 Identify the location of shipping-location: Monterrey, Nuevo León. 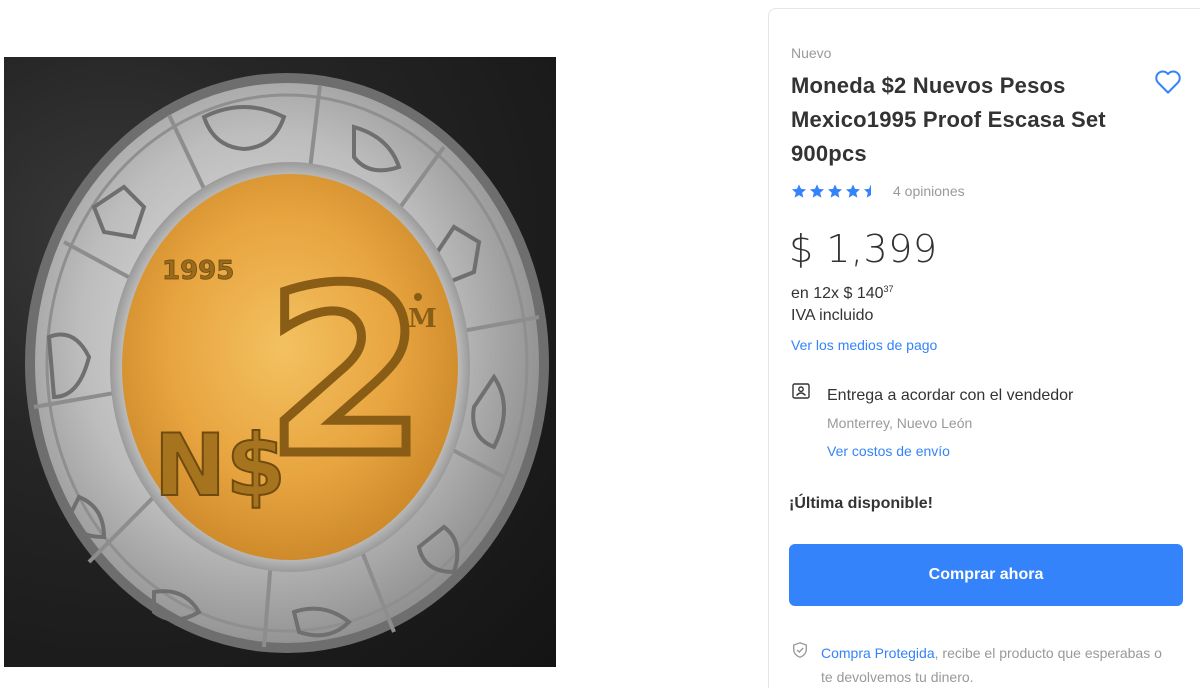
(900, 423).